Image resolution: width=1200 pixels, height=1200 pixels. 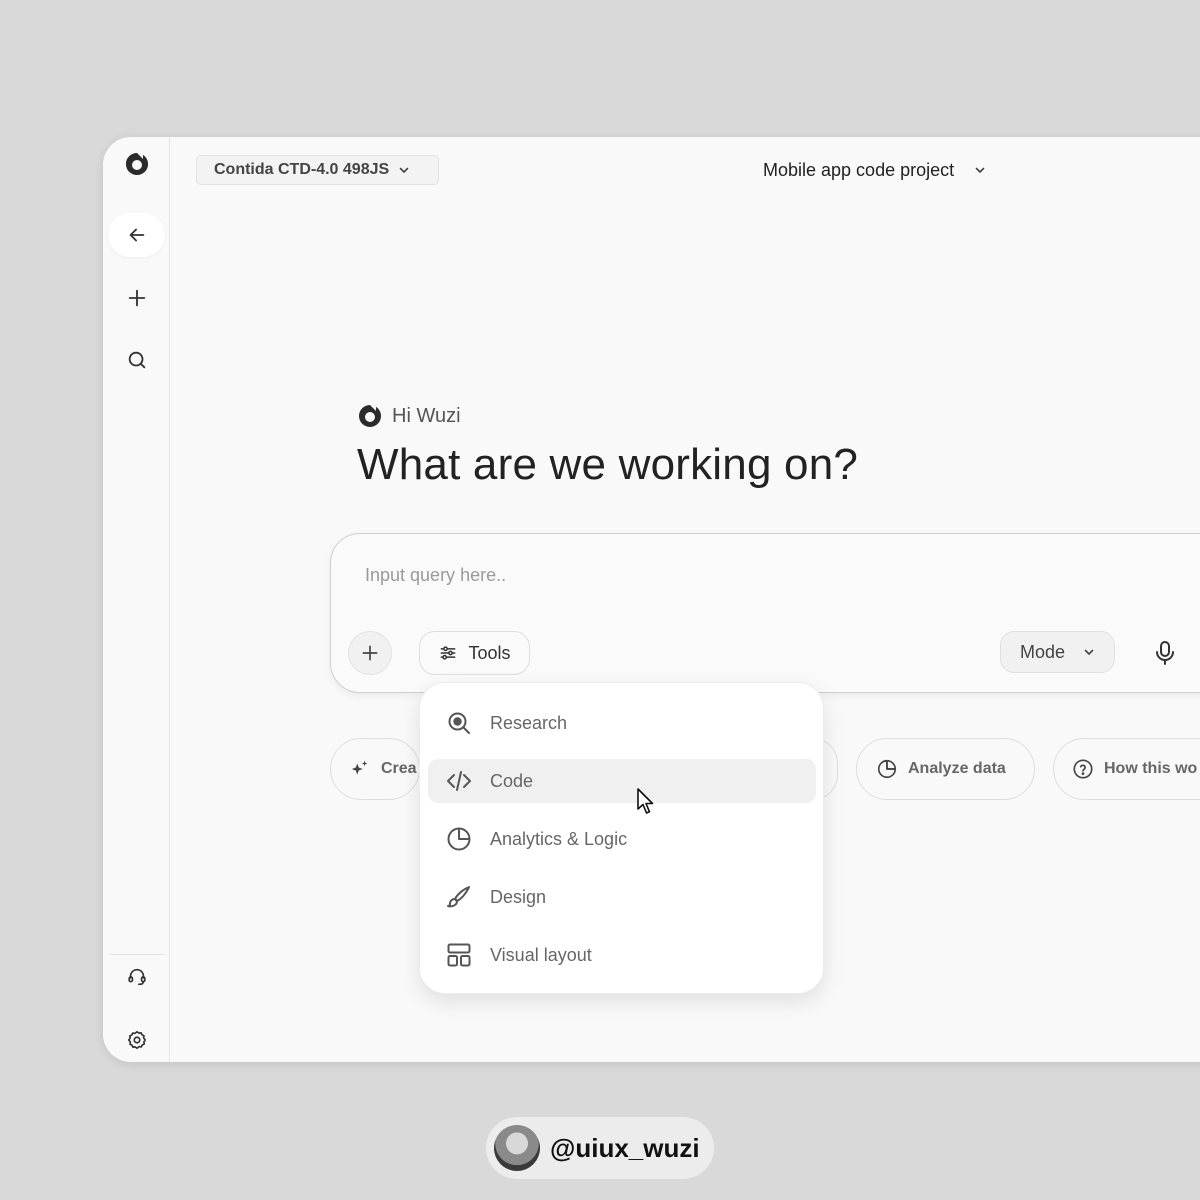 I want to click on menu-item-label: Research, so click(x=529, y=722).